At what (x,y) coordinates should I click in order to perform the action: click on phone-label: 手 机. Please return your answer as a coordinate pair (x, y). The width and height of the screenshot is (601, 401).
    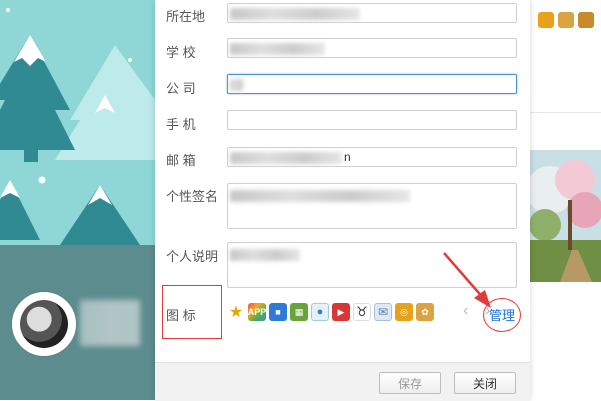
    Looking at the image, I should click on (181, 124).